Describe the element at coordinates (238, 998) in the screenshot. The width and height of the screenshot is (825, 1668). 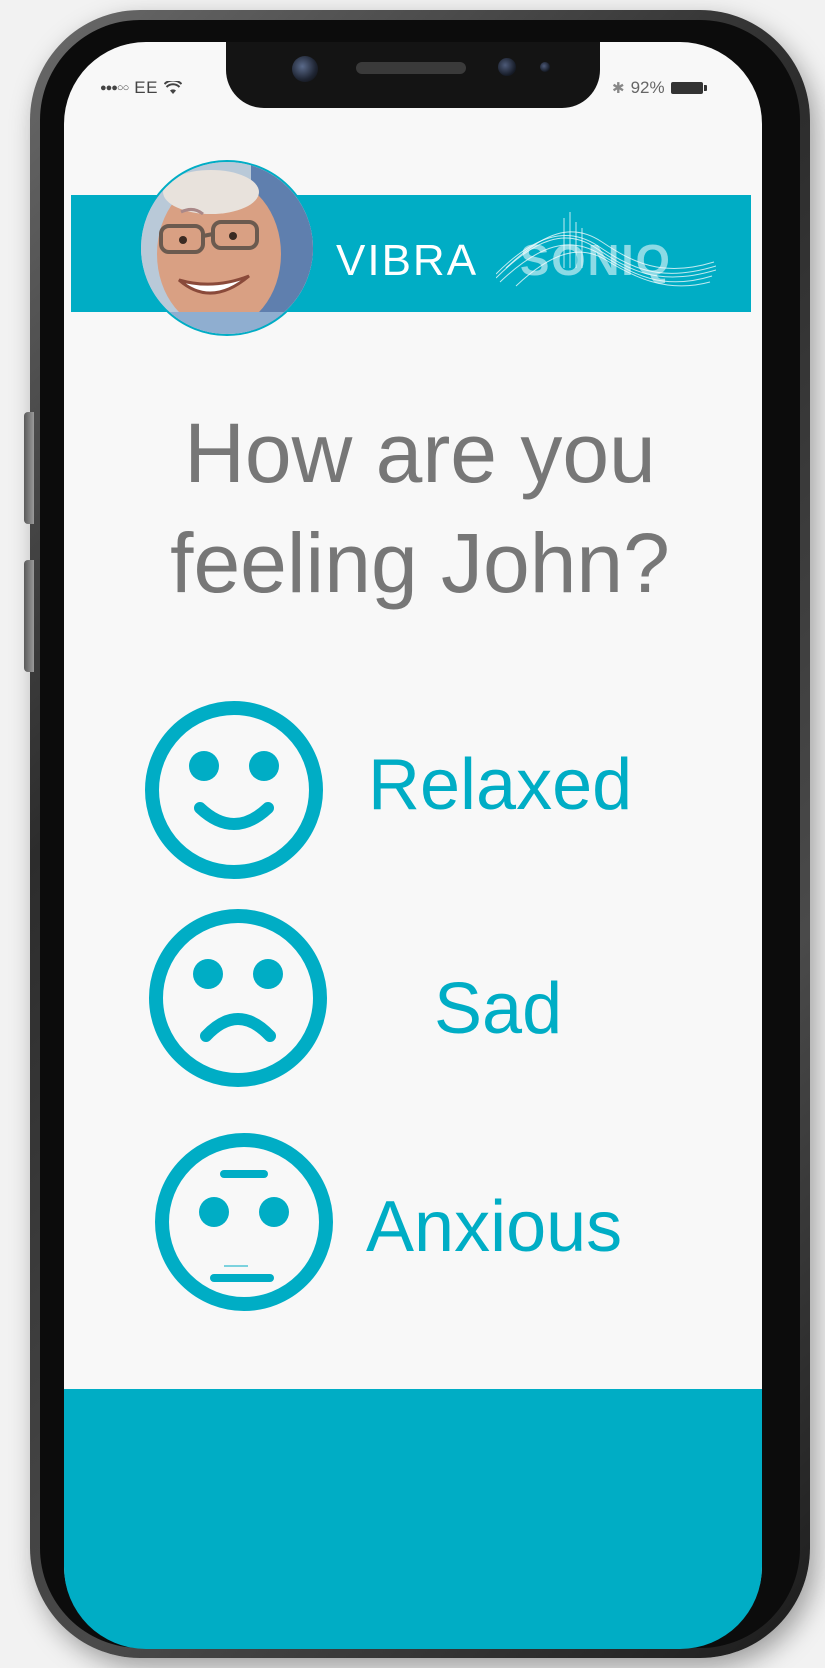
I see `sad-face-icon` at that location.